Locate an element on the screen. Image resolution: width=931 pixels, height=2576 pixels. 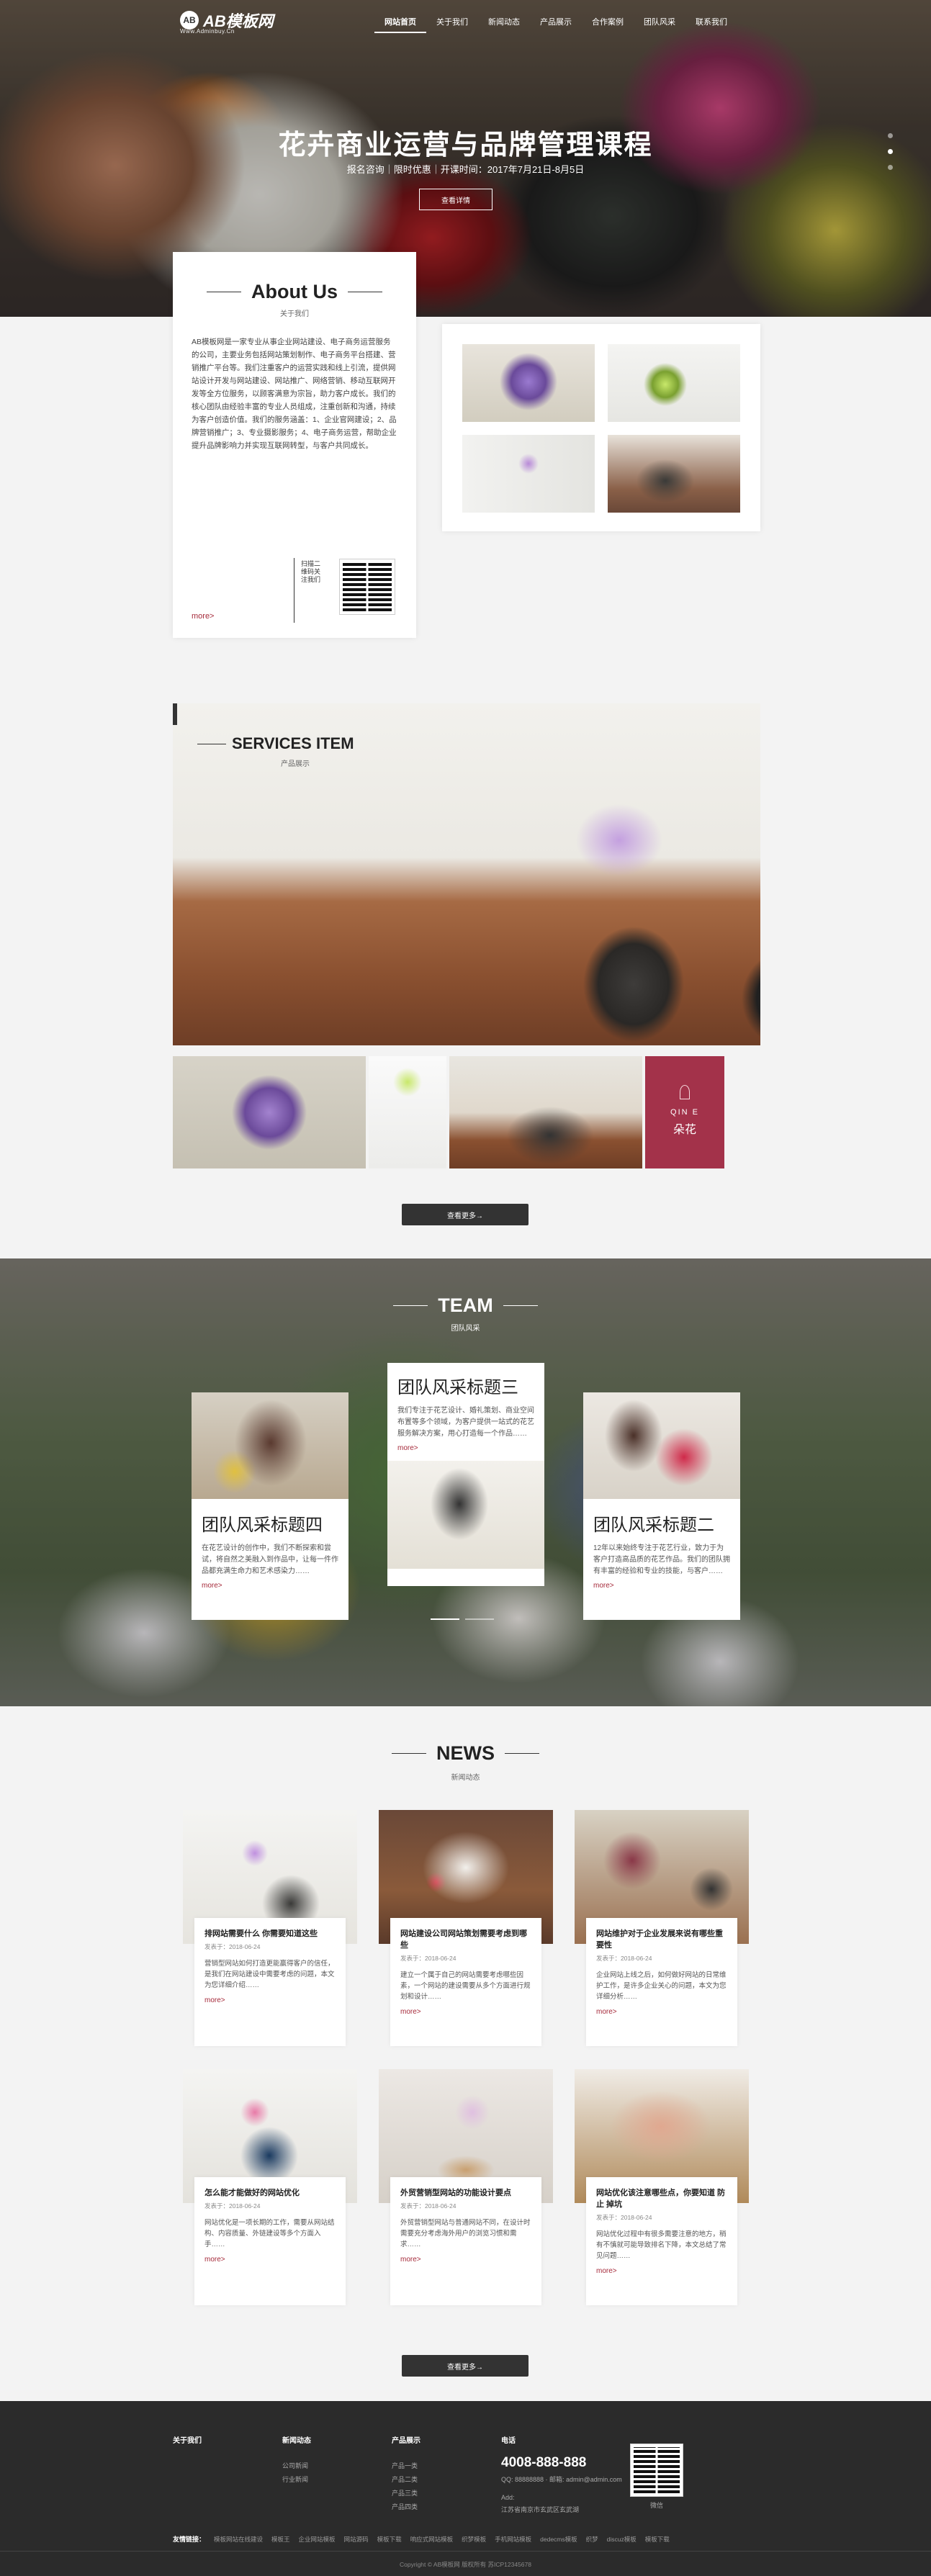
team-dot-active is located at coordinates (445, 1619).